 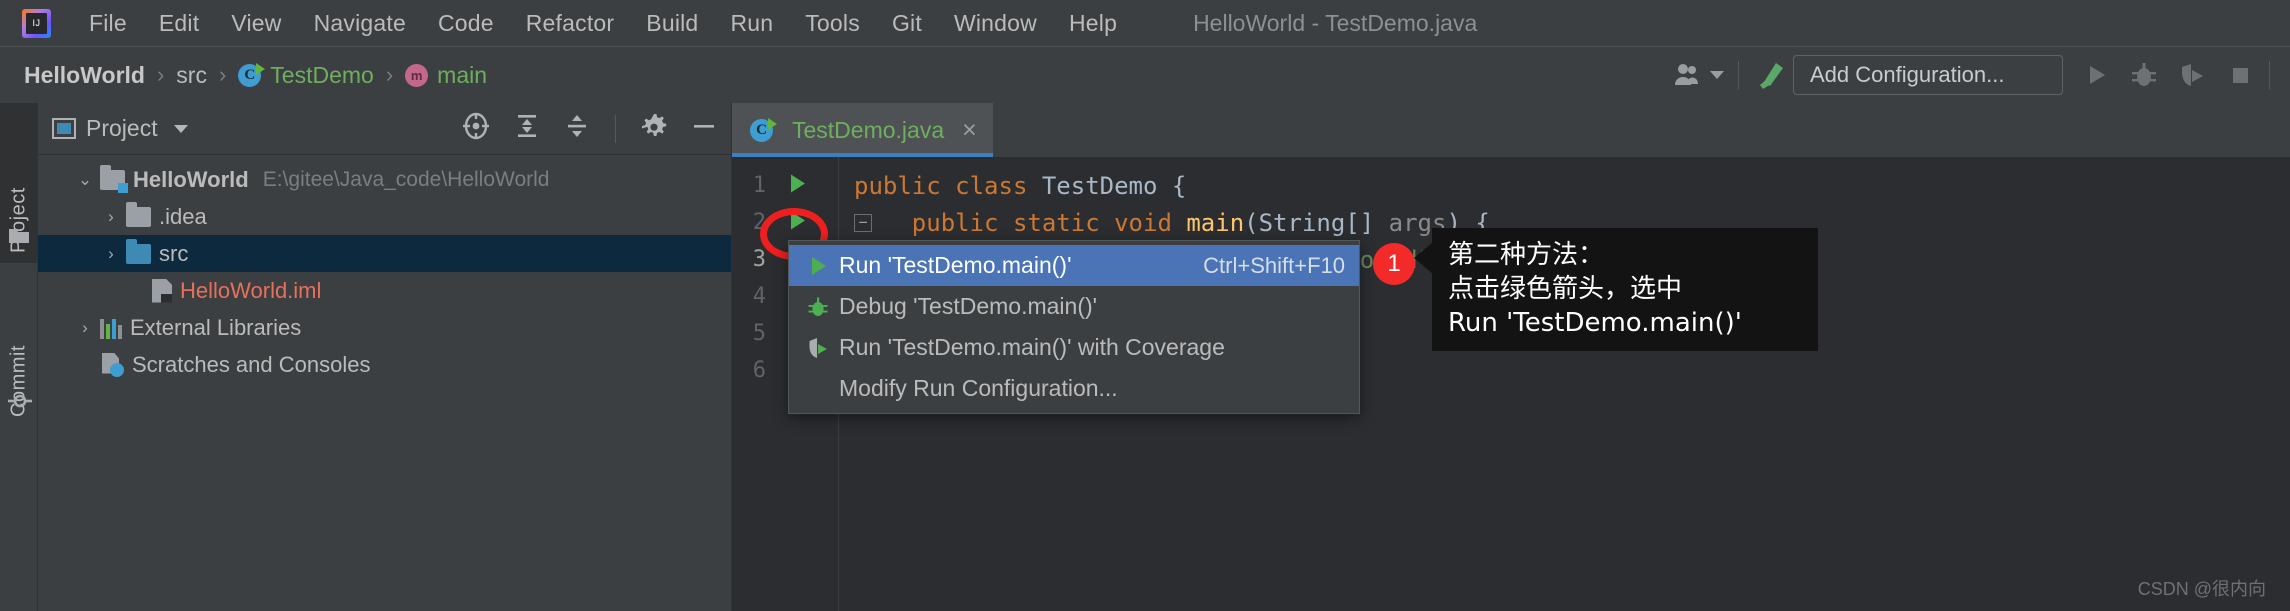 I want to click on stop-icon, so click(x=2240, y=75).